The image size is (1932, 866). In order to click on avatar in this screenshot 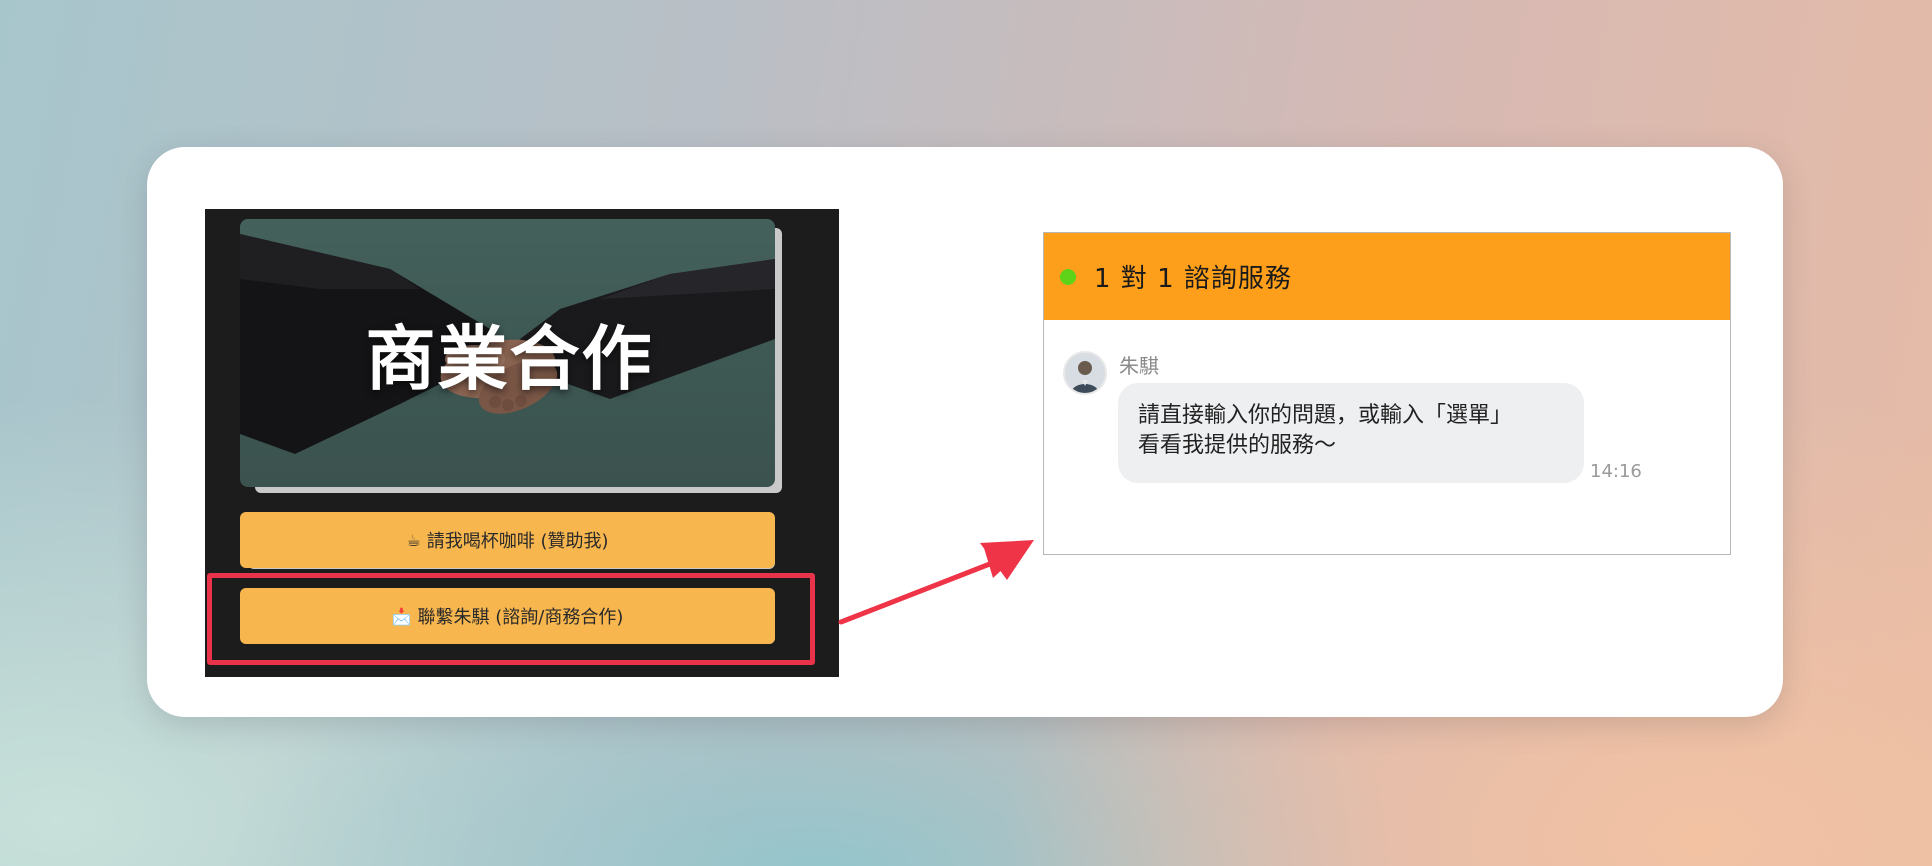, I will do `click(1085, 373)`.